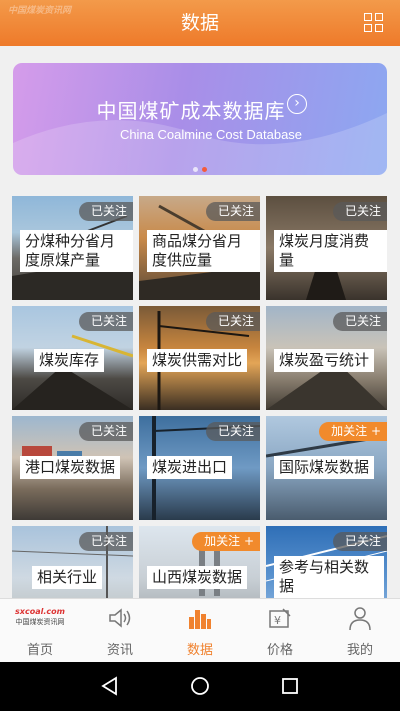  I want to click on tile-import-export: 已关注 煤炭进出口, so click(199, 468).